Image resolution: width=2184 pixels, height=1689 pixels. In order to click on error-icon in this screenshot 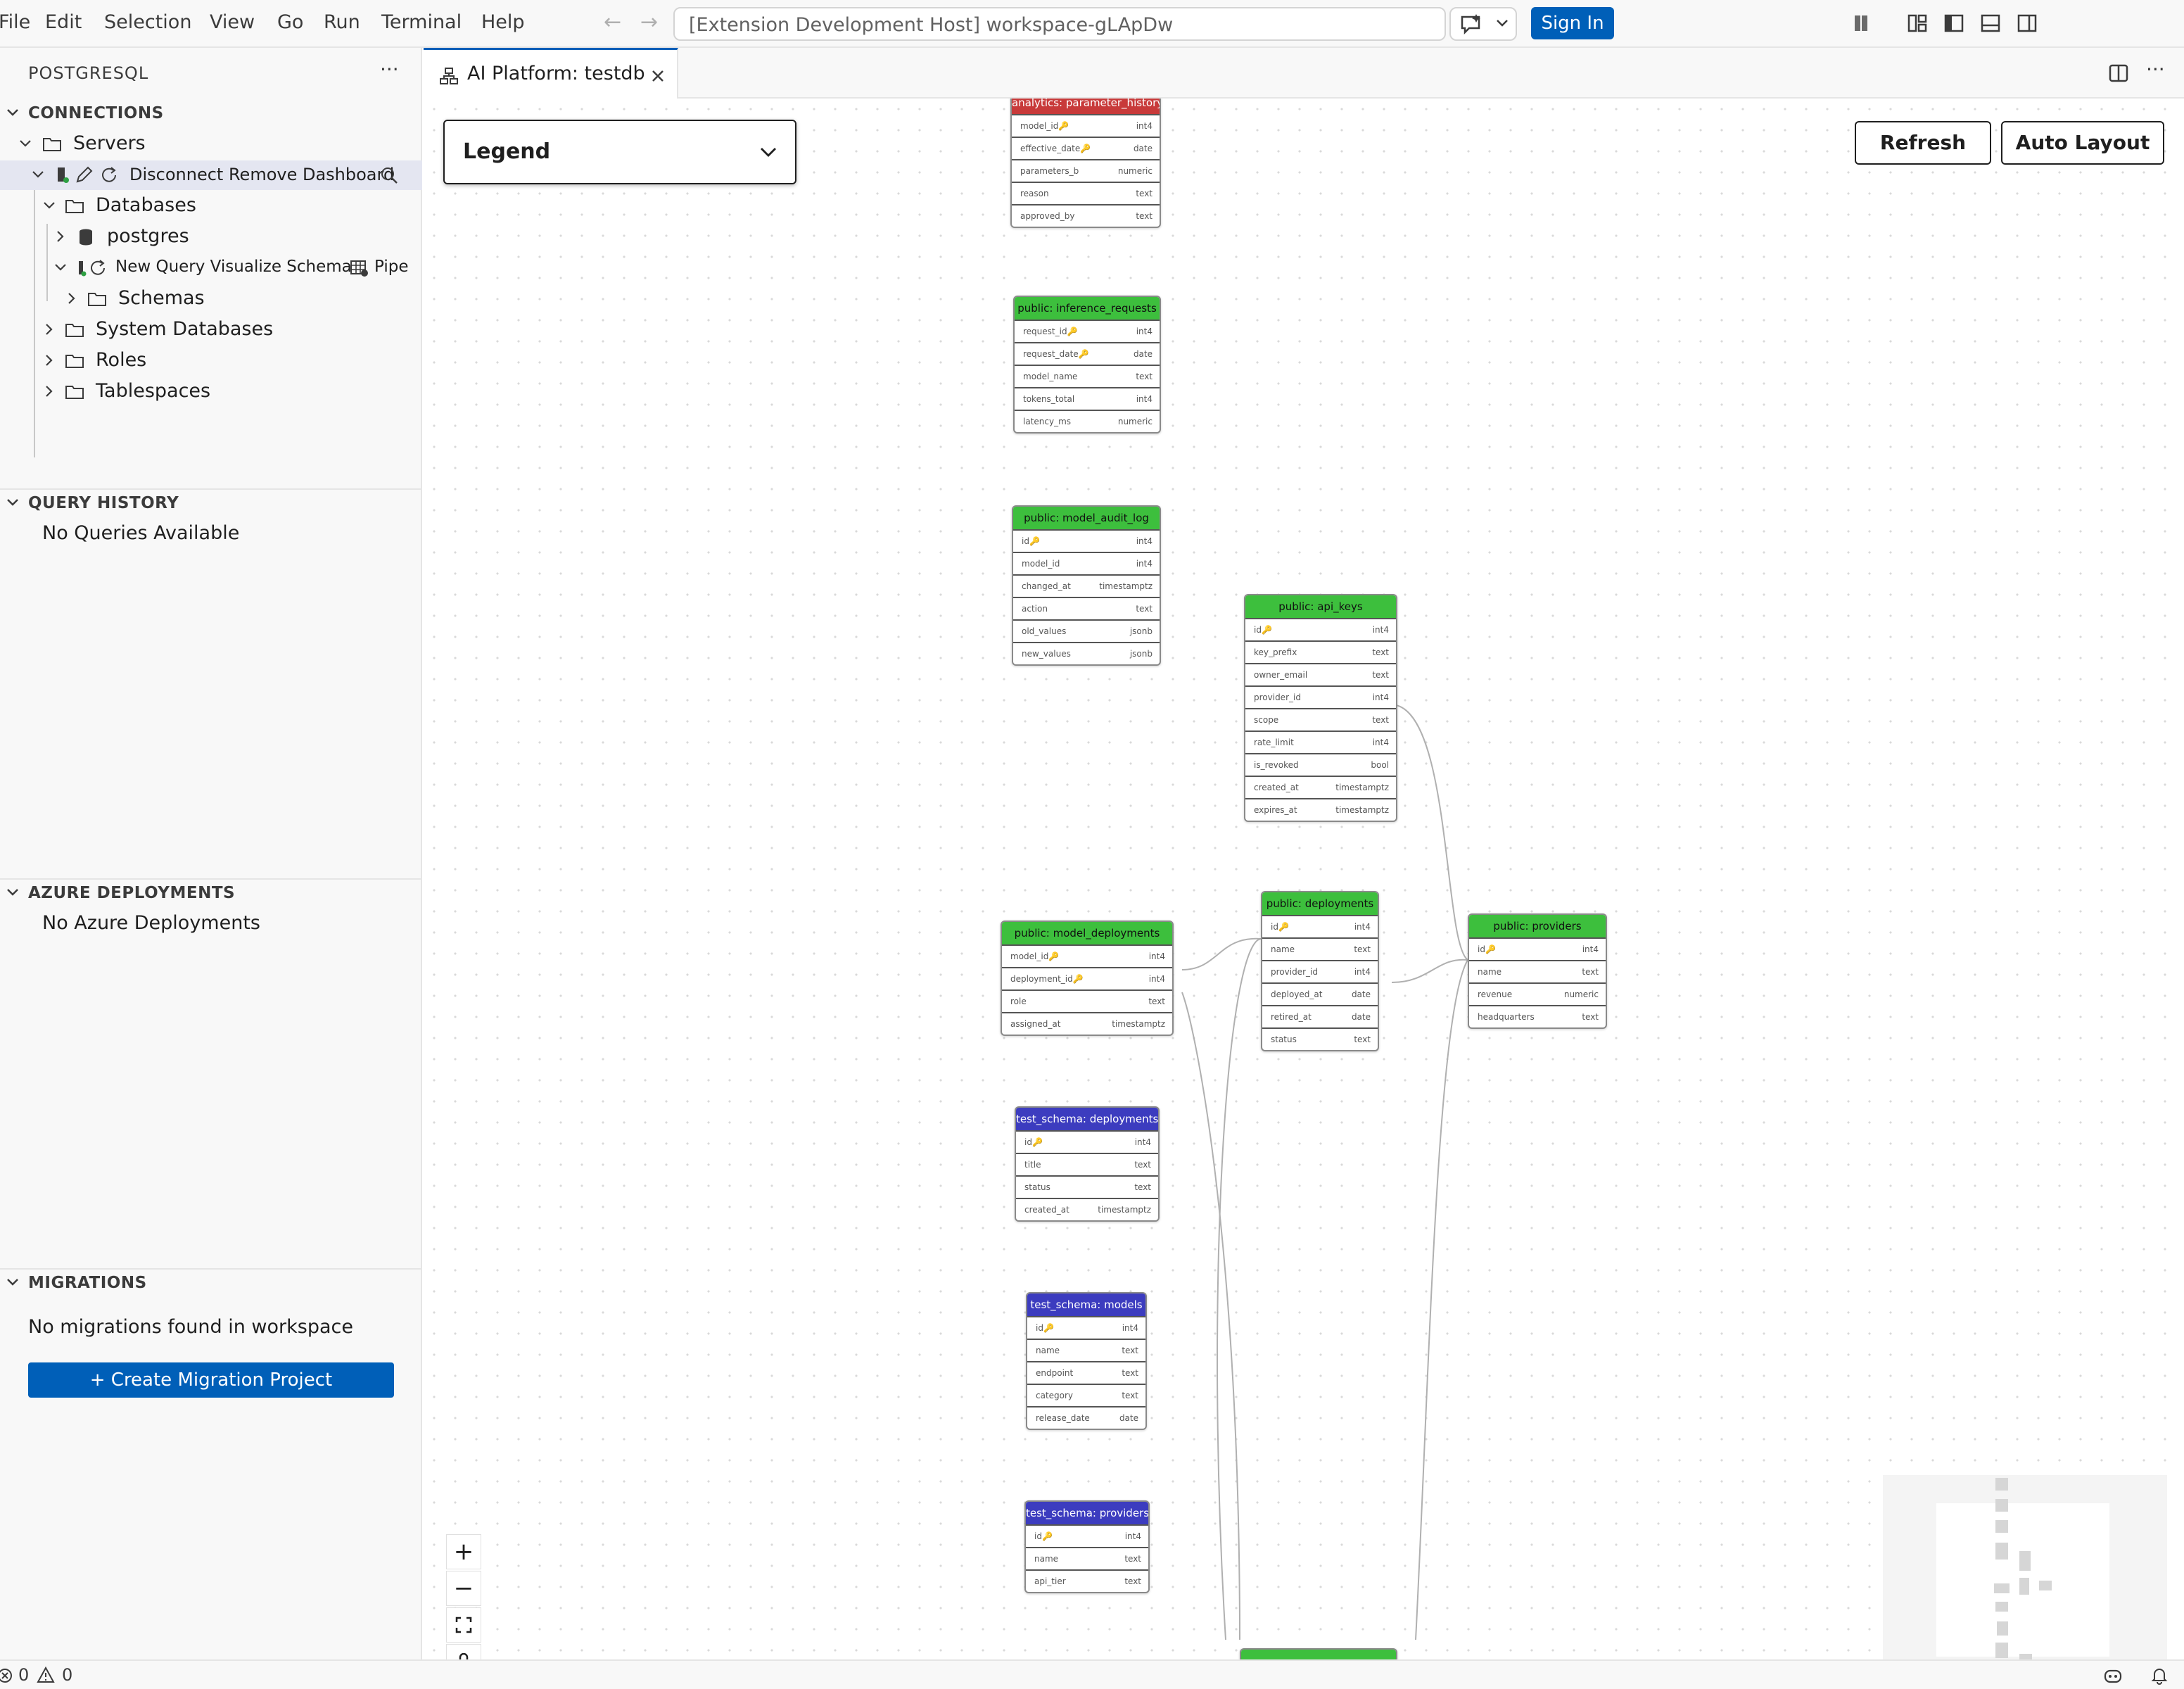, I will do `click(7, 1675)`.